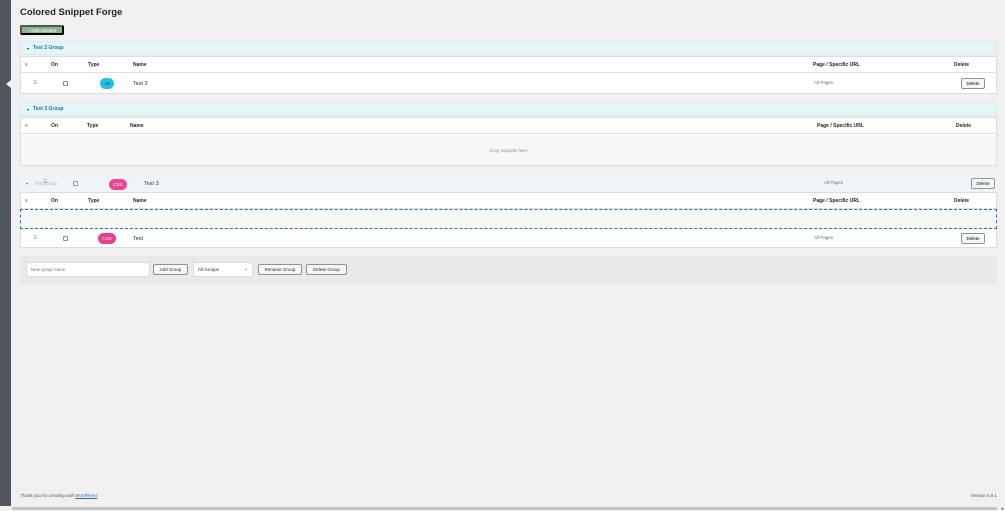  Describe the element at coordinates (71, 12) in the screenshot. I see `page-title: Colored Snippet Forge` at that location.